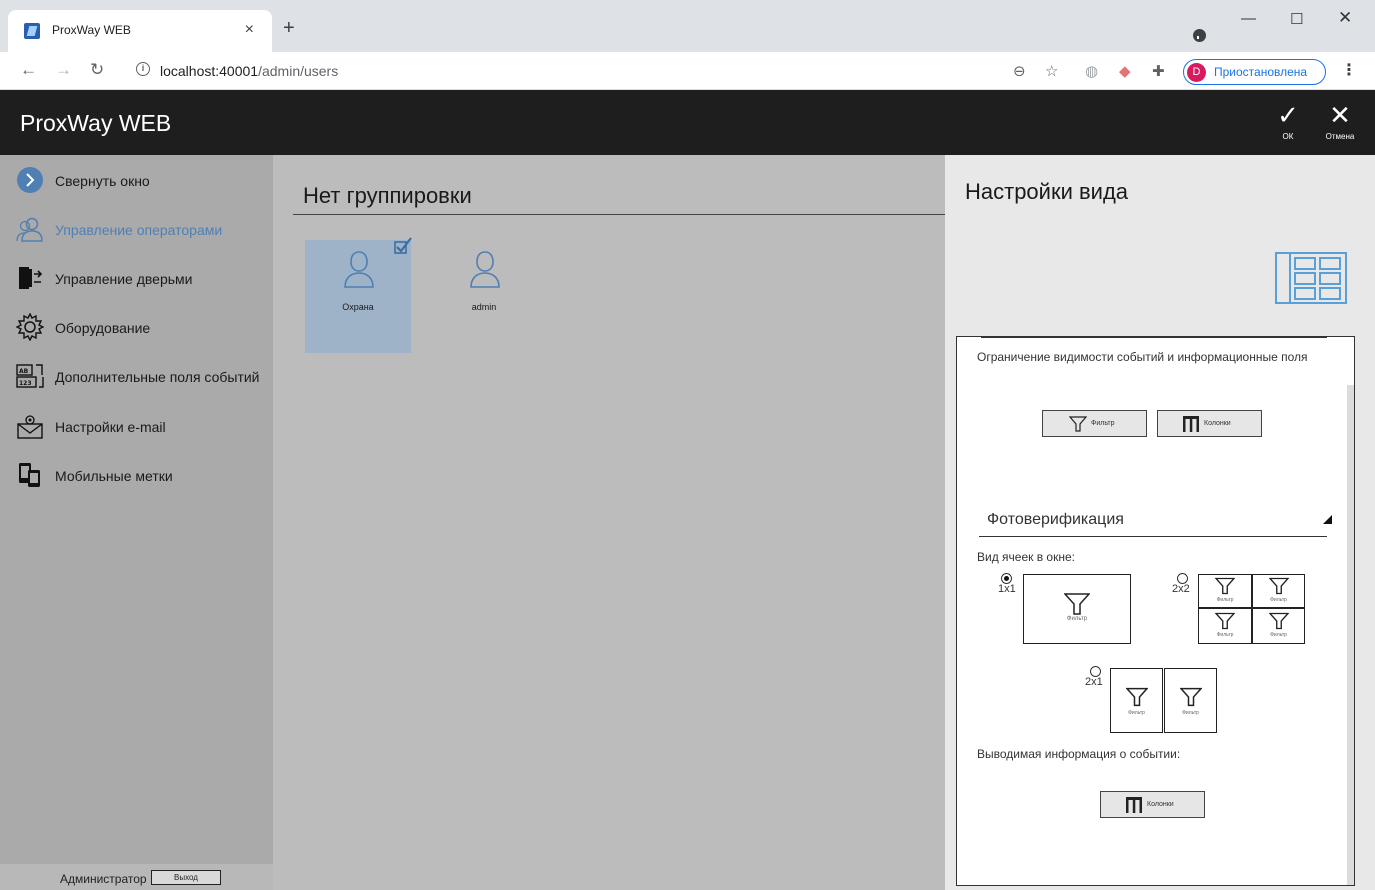 The image size is (1375, 890). I want to click on sidebar-footer: Администратор Выход, so click(136, 877).